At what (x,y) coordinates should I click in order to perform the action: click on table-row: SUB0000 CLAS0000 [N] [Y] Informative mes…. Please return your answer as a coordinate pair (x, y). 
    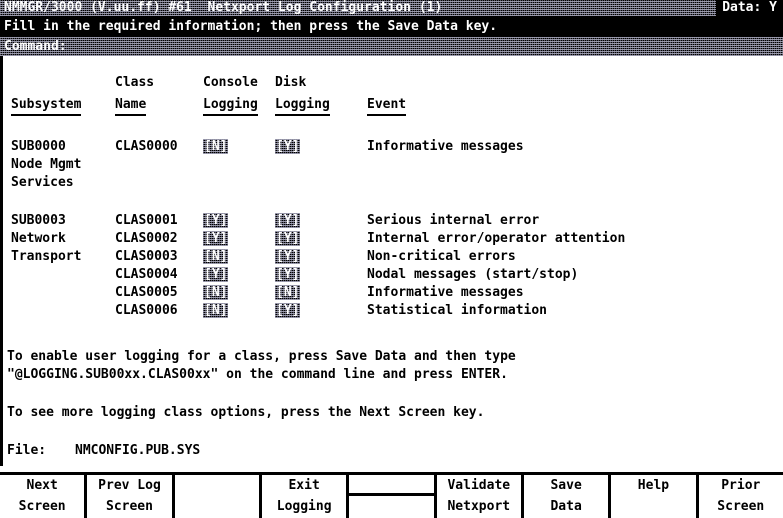
    Looking at the image, I should click on (393, 147).